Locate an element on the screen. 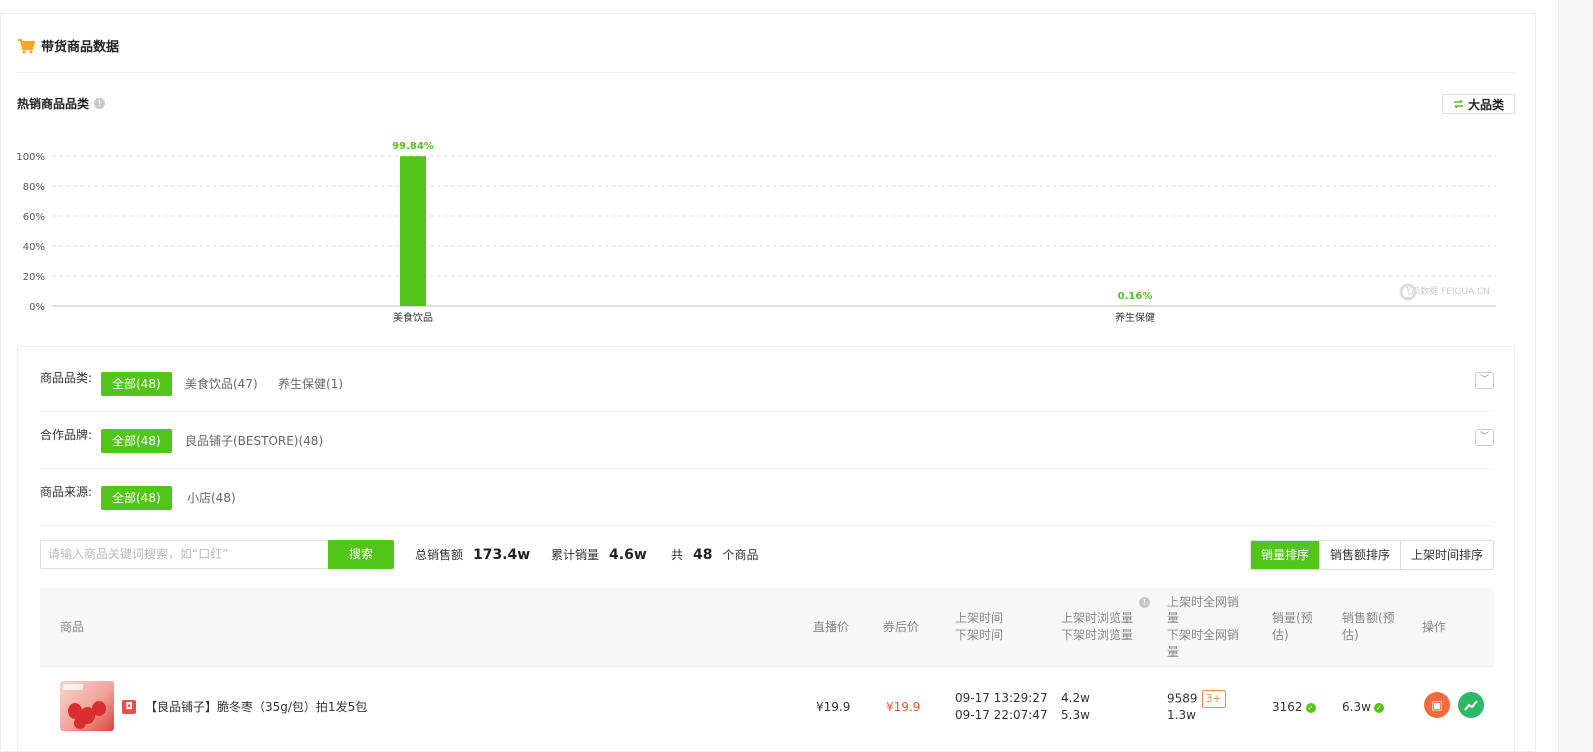 Image resolution: width=1593 pixels, height=752 pixels. volume-label: 累计销量 is located at coordinates (575, 555).